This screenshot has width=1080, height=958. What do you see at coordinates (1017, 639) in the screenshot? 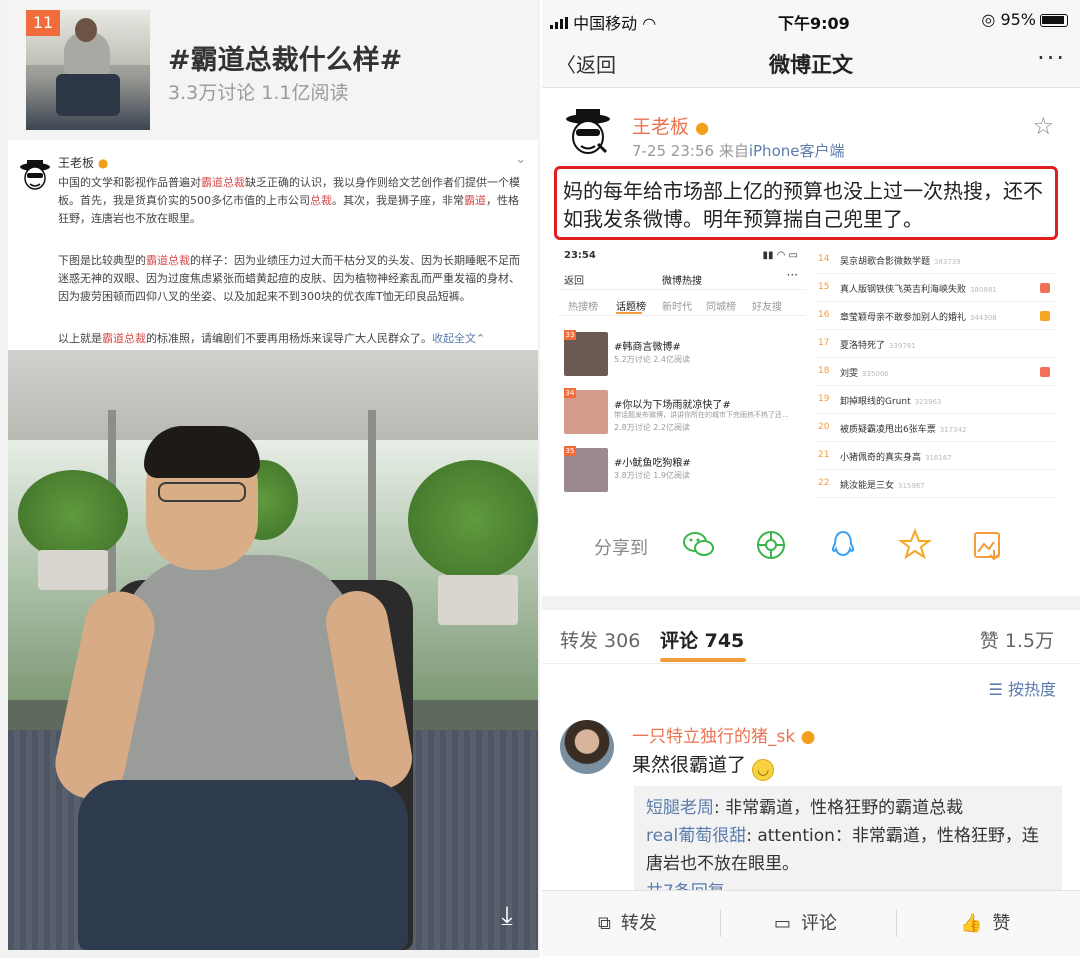
I see `tab-like: 赞 1.5万` at bounding box center [1017, 639].